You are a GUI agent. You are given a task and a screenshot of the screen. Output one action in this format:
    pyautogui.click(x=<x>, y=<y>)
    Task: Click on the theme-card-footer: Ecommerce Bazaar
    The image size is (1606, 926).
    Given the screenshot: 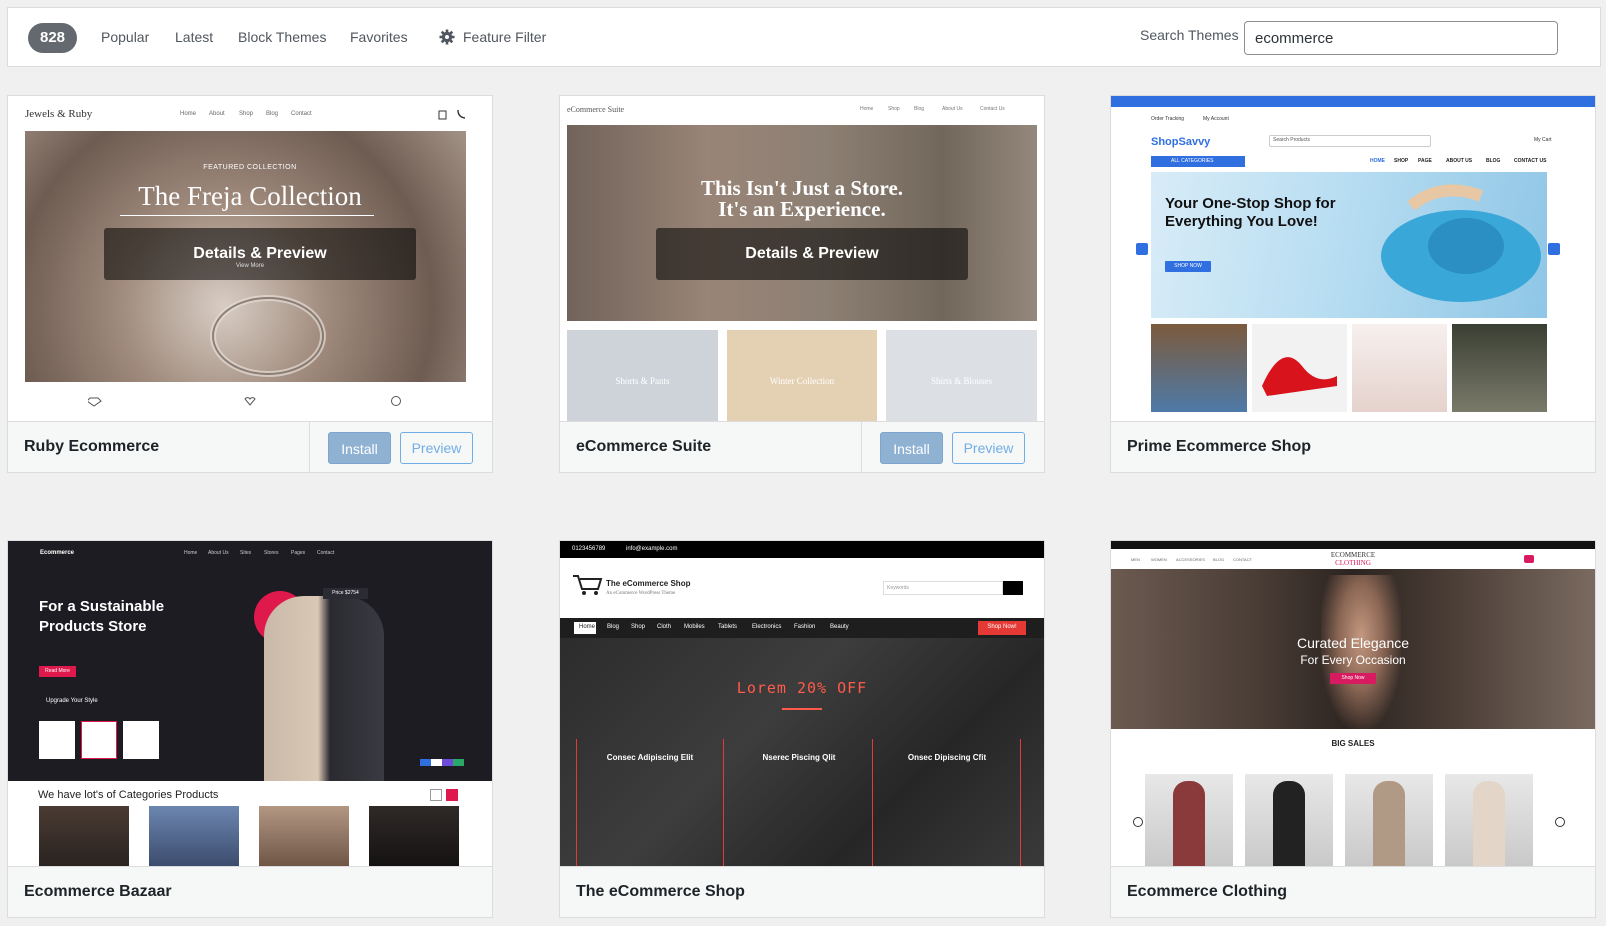 What is the action you would take?
    pyautogui.click(x=250, y=891)
    